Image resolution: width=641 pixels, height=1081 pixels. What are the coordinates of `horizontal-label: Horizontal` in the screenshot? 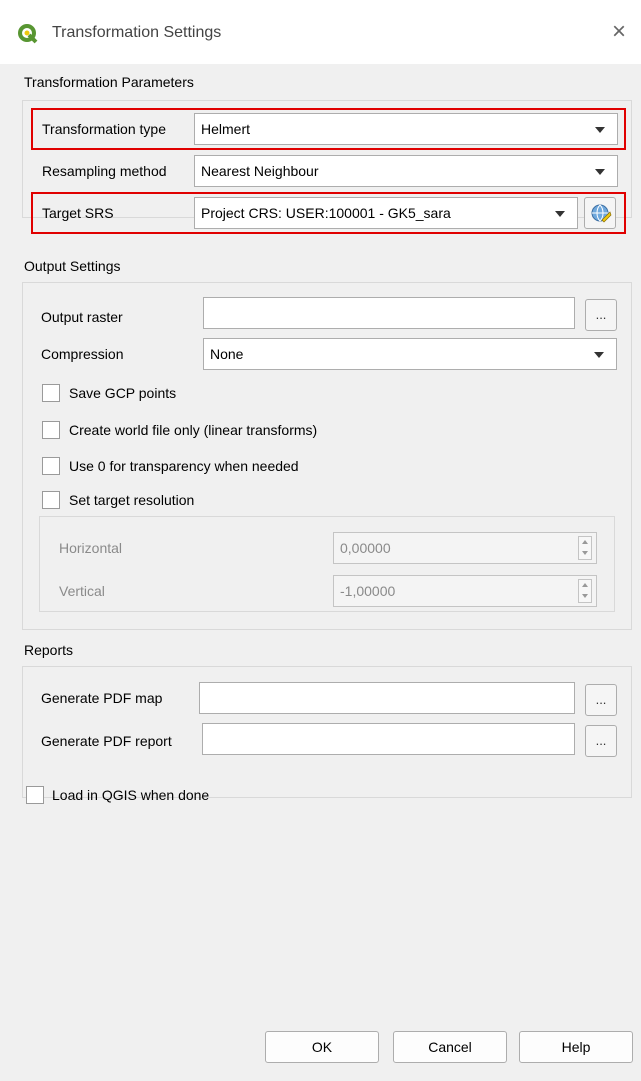 It's located at (91, 548).